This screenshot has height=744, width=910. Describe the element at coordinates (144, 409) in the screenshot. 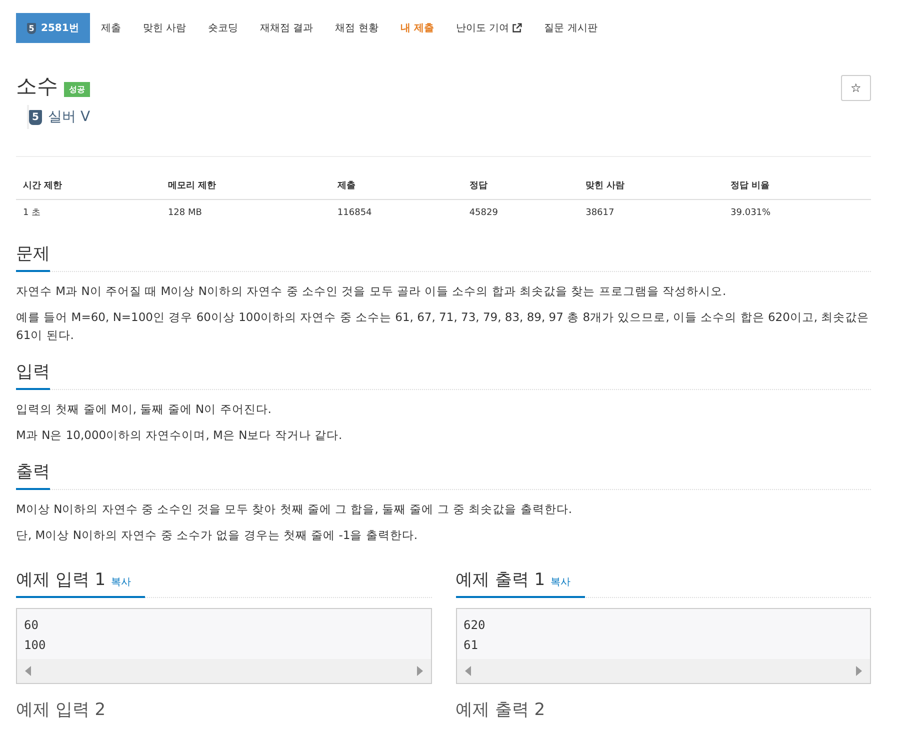

I see `paragraph: 입력의 첫째 줄에 M이, 둘째 줄에 N이 주어진다.` at that location.